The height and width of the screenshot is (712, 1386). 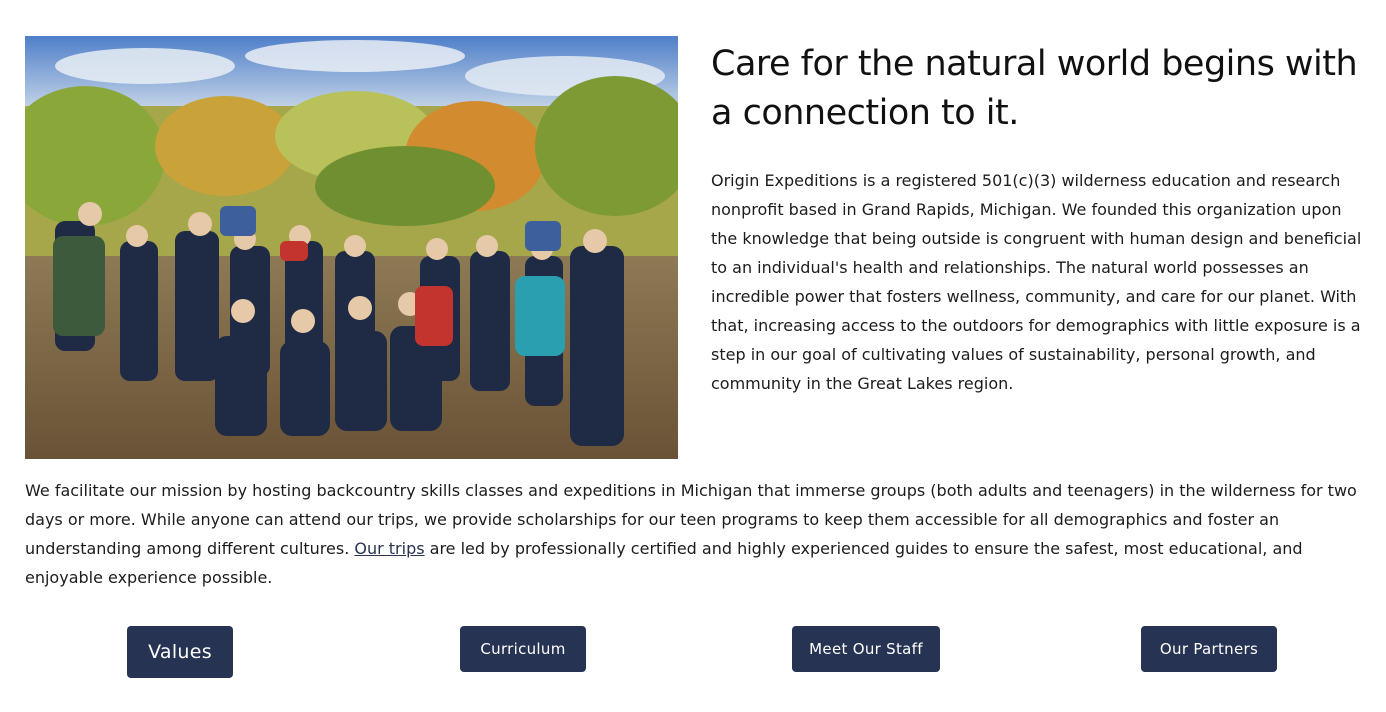 I want to click on our-partners-button: Our Partners, so click(x=1209, y=649).